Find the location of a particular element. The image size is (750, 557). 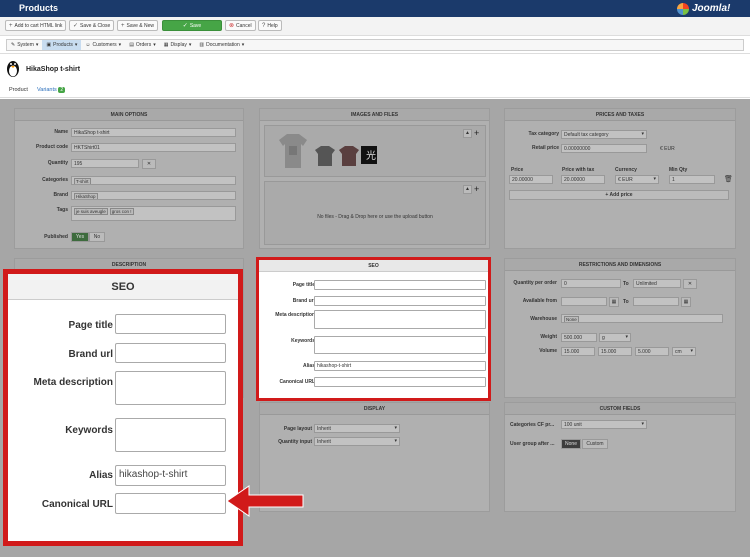

name-field: HikaShop t-shirt is located at coordinates (153, 132).